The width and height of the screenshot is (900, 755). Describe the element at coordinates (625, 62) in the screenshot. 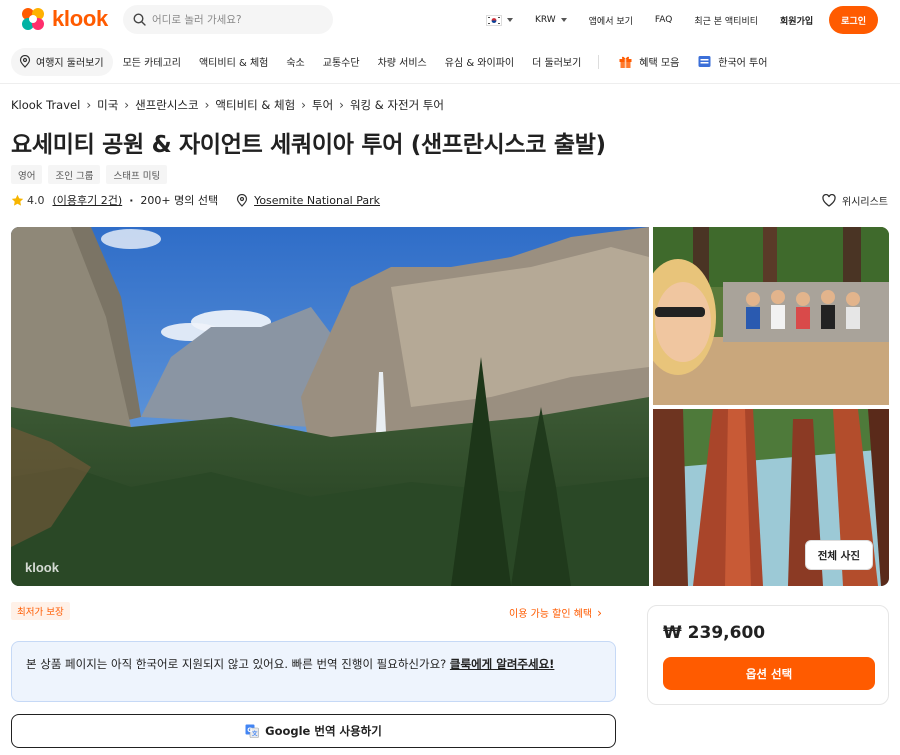

I see `gift-icon` at that location.